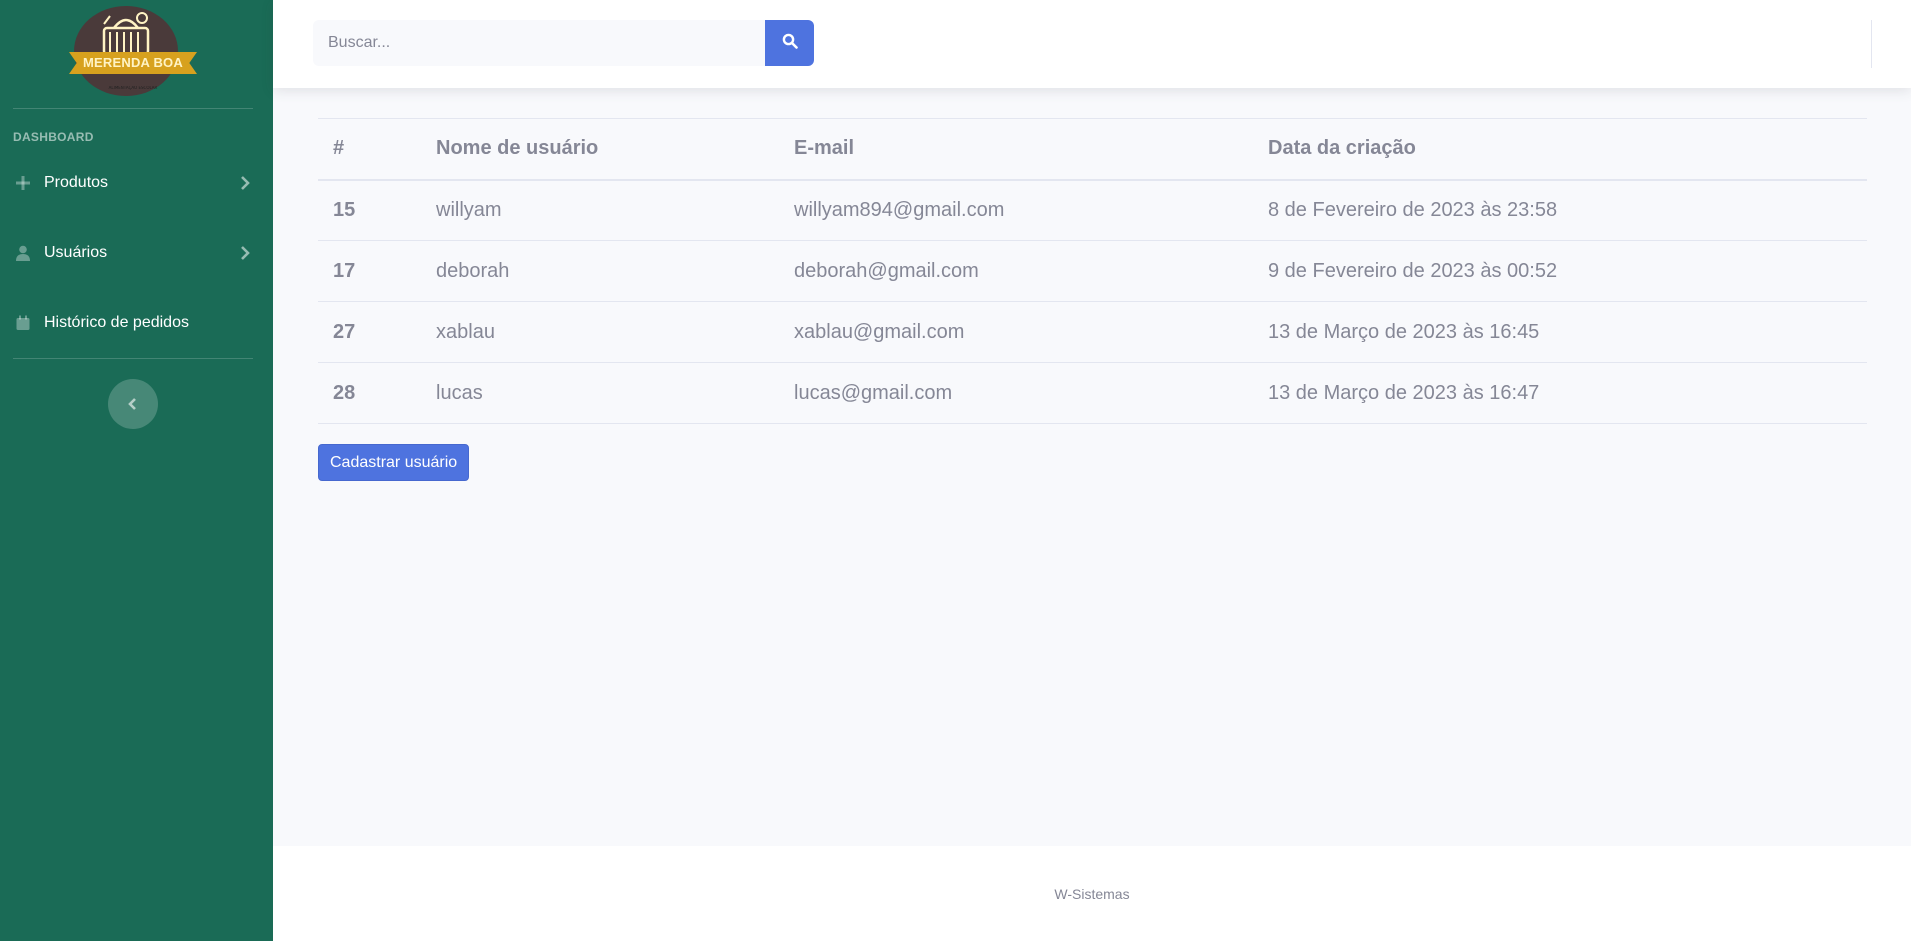 The image size is (1911, 941). What do you see at coordinates (1560, 149) in the screenshot?
I see `column-header-created: Data da criação` at bounding box center [1560, 149].